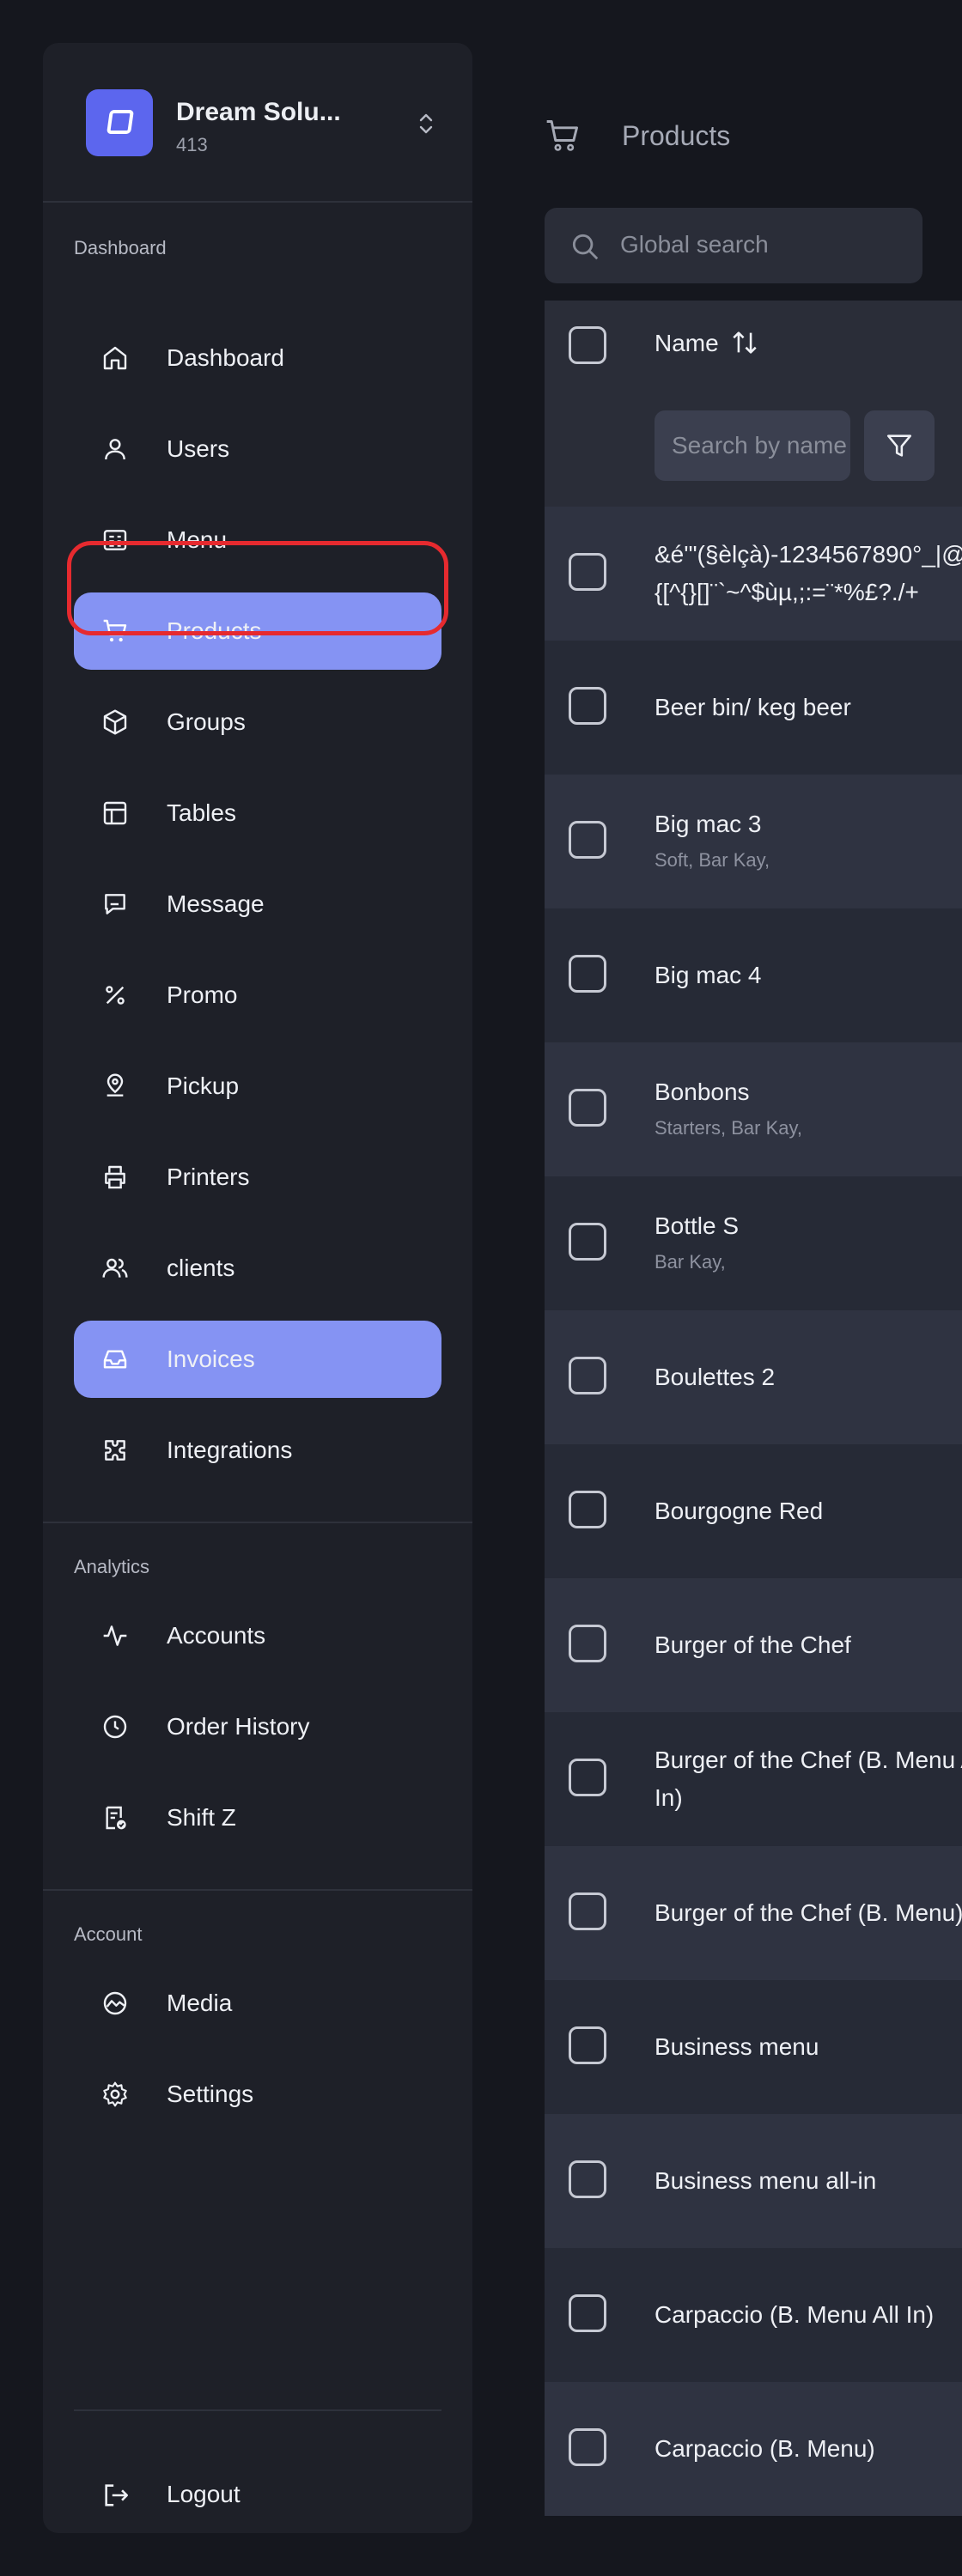  I want to click on product-name: &é'"(§èlçà)-1234567890°_|@, so click(808, 554).